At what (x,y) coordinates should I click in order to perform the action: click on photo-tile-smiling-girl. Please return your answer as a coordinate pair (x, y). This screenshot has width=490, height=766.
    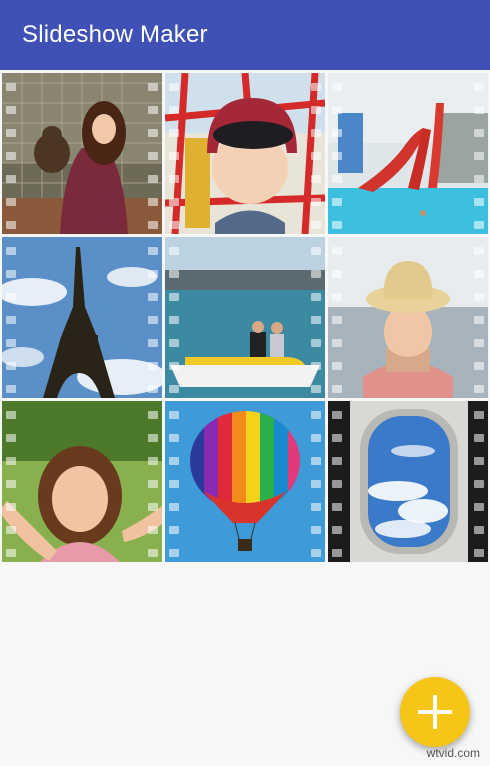
    Looking at the image, I should click on (82, 481).